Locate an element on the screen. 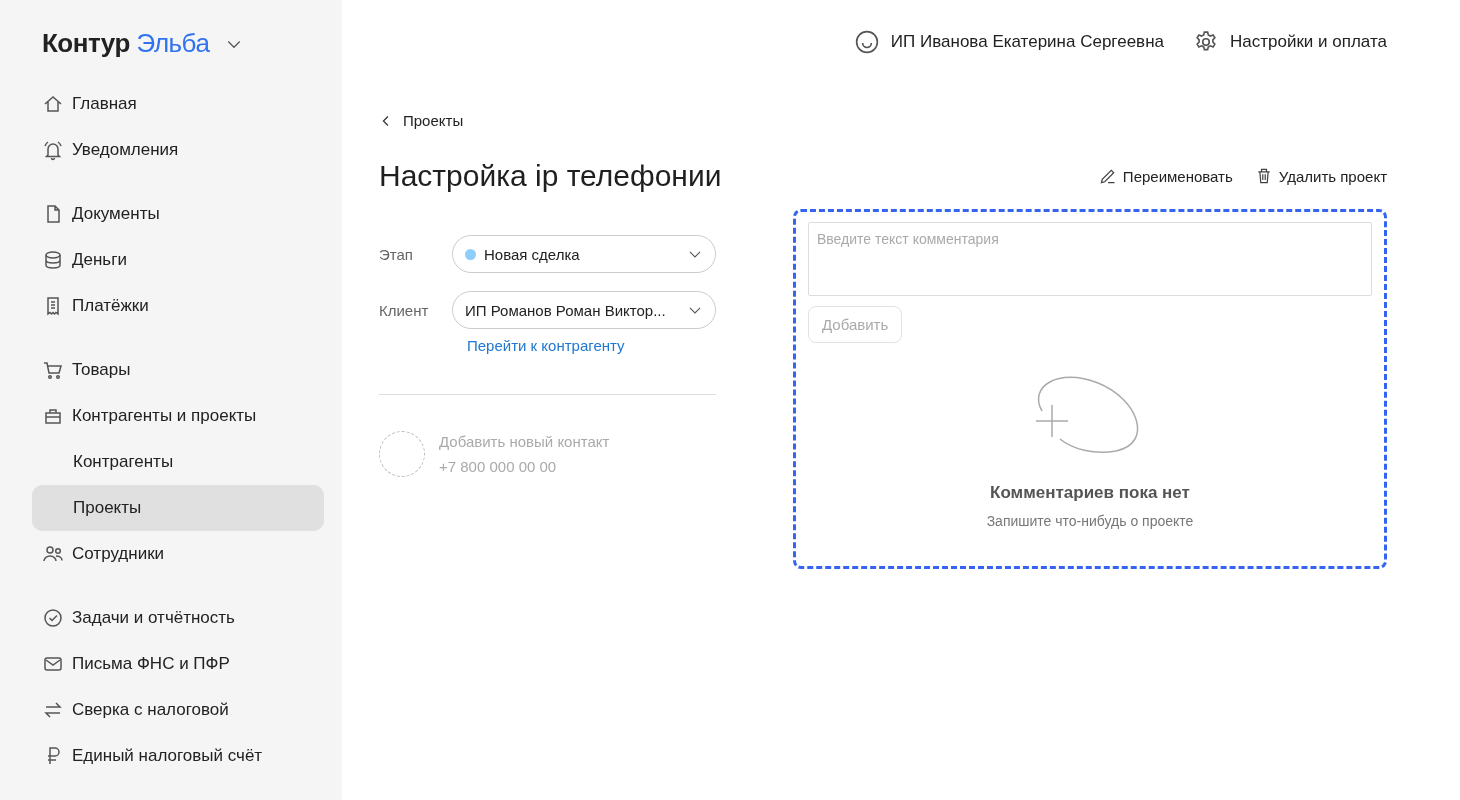 The width and height of the screenshot is (1460, 800). nav-item: Документы is located at coordinates (178, 214).